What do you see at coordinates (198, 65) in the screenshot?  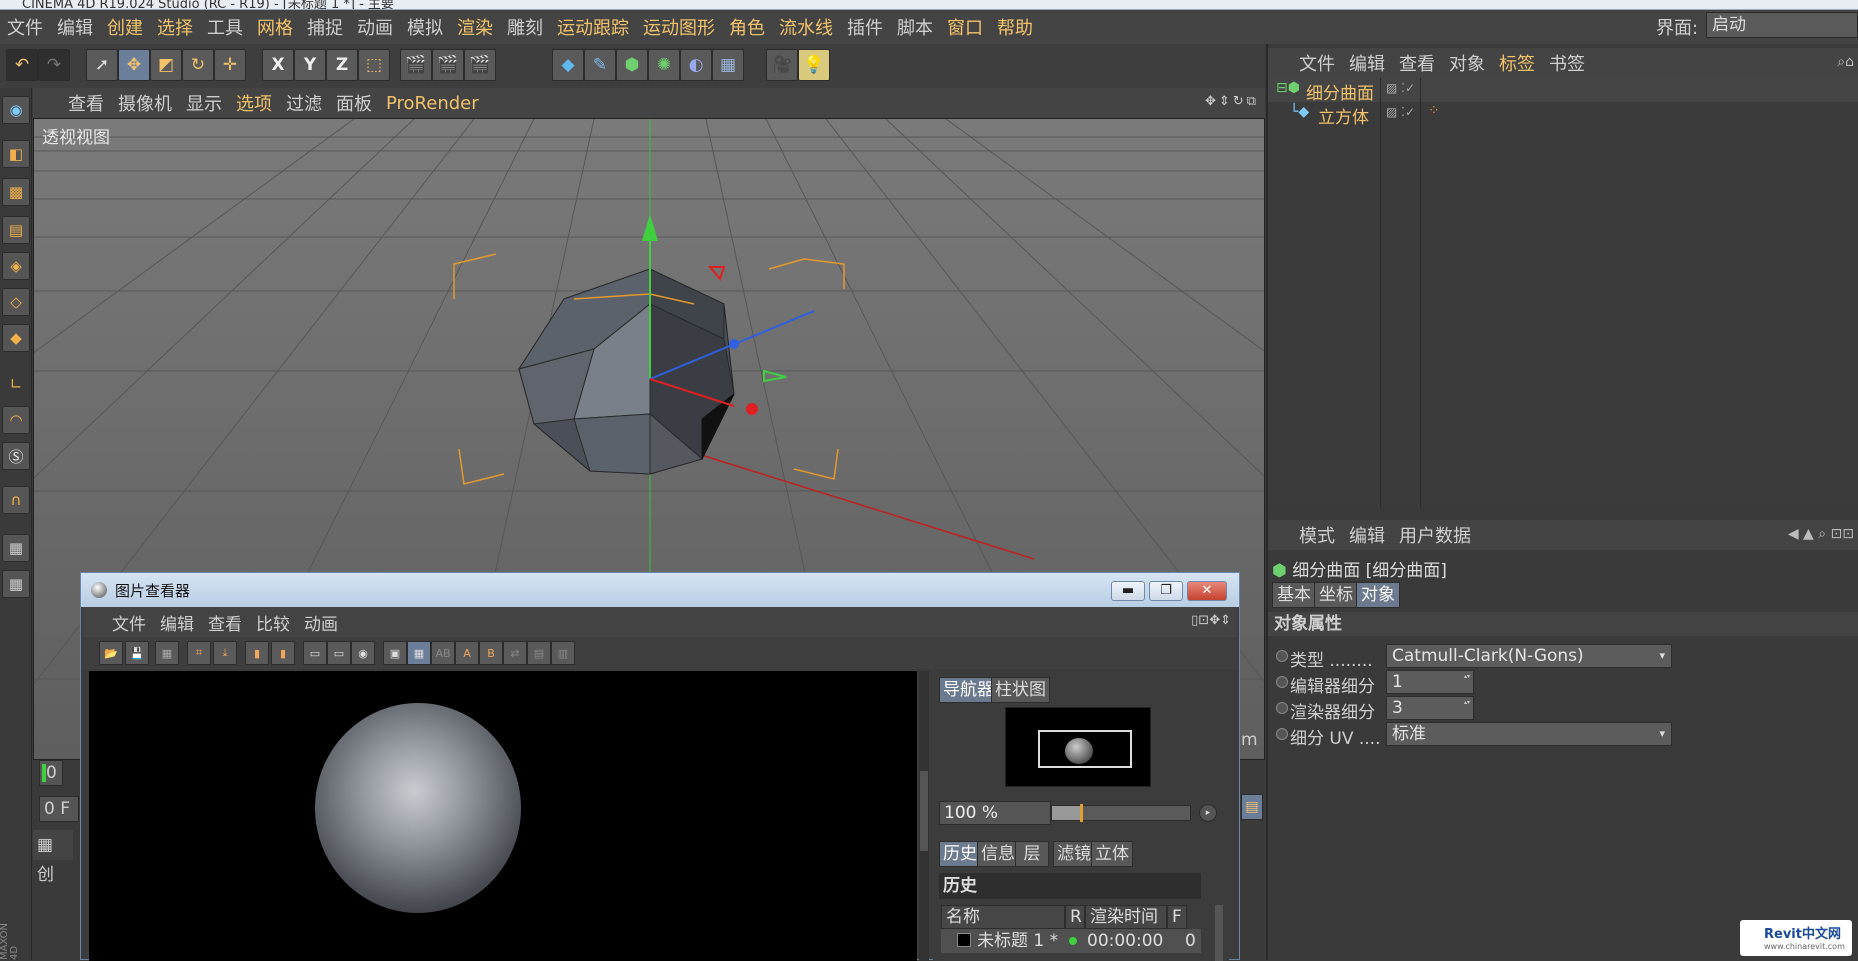 I see `rotate-icon: ↻` at bounding box center [198, 65].